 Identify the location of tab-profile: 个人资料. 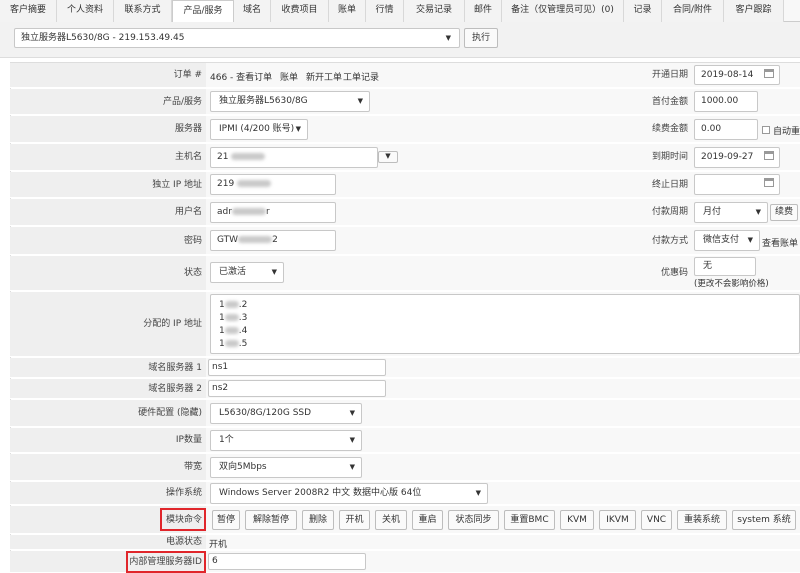
(85, 11).